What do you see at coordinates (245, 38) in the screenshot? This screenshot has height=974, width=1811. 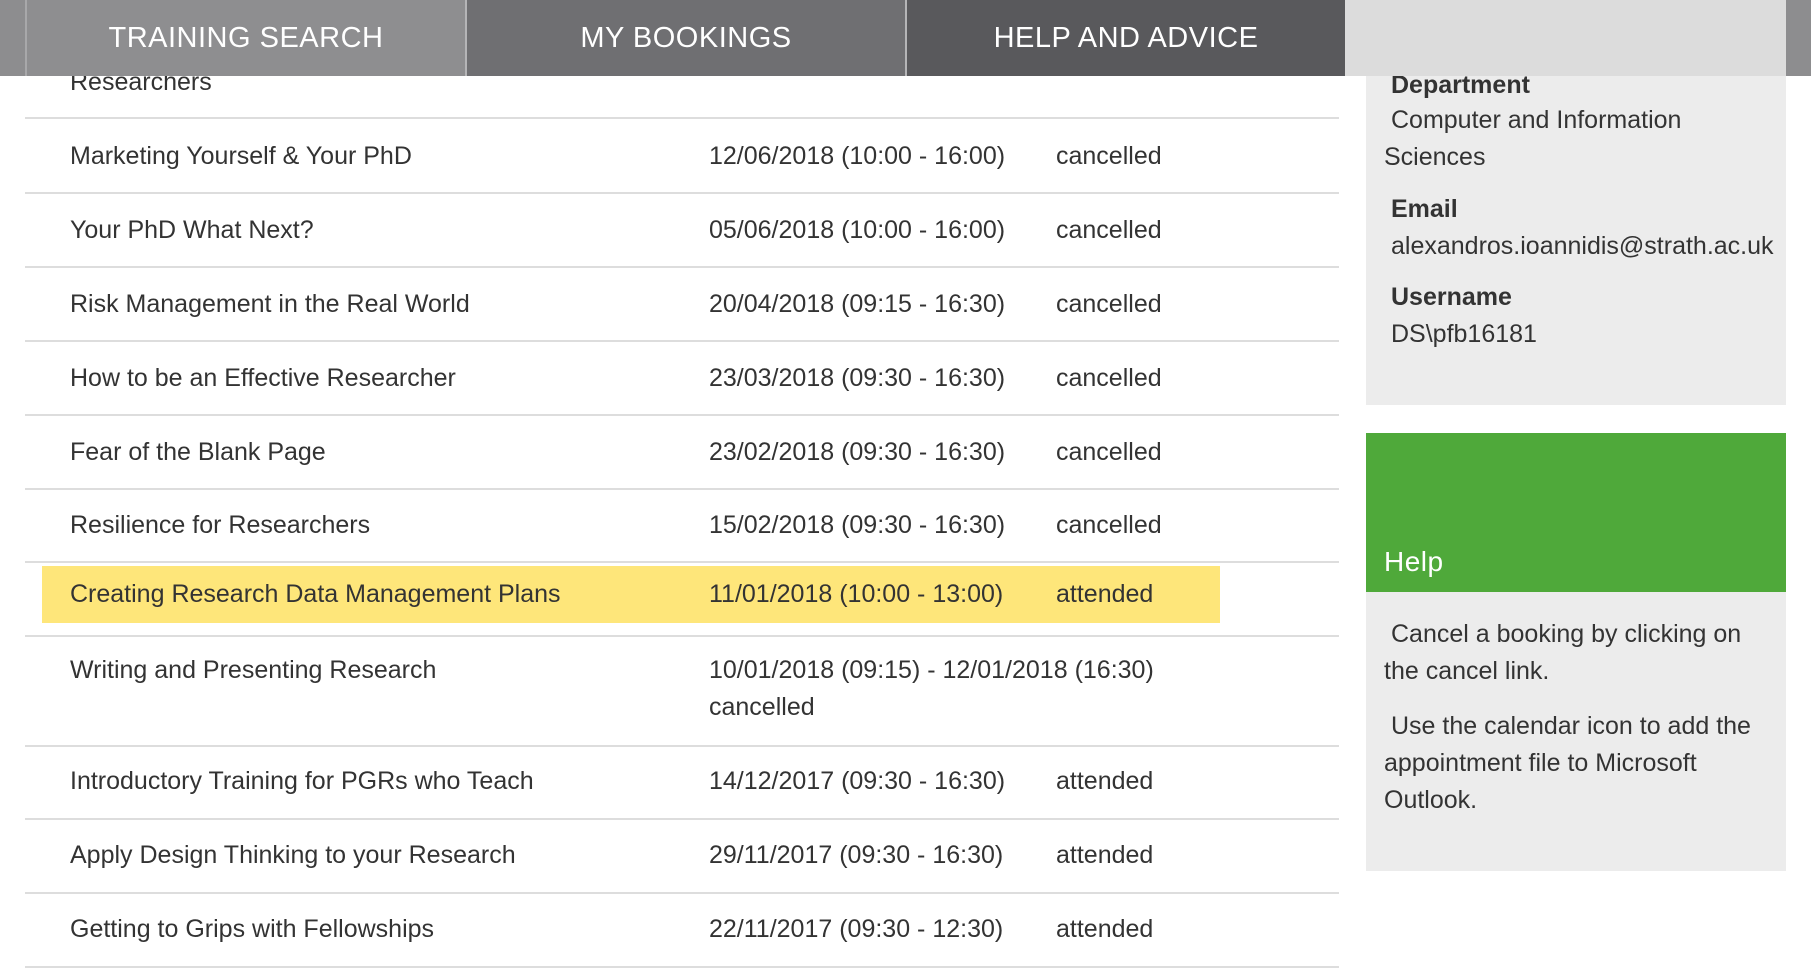 I see `tab-training-search: TRAINING SEARCH` at bounding box center [245, 38].